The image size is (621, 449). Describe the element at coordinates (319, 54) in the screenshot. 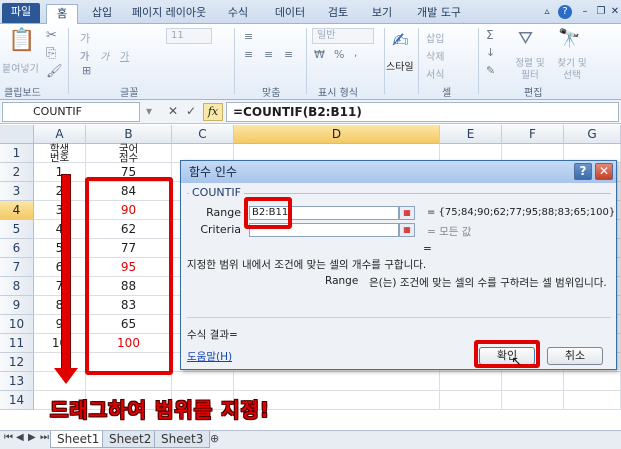

I see `currency-icon: ₩` at that location.